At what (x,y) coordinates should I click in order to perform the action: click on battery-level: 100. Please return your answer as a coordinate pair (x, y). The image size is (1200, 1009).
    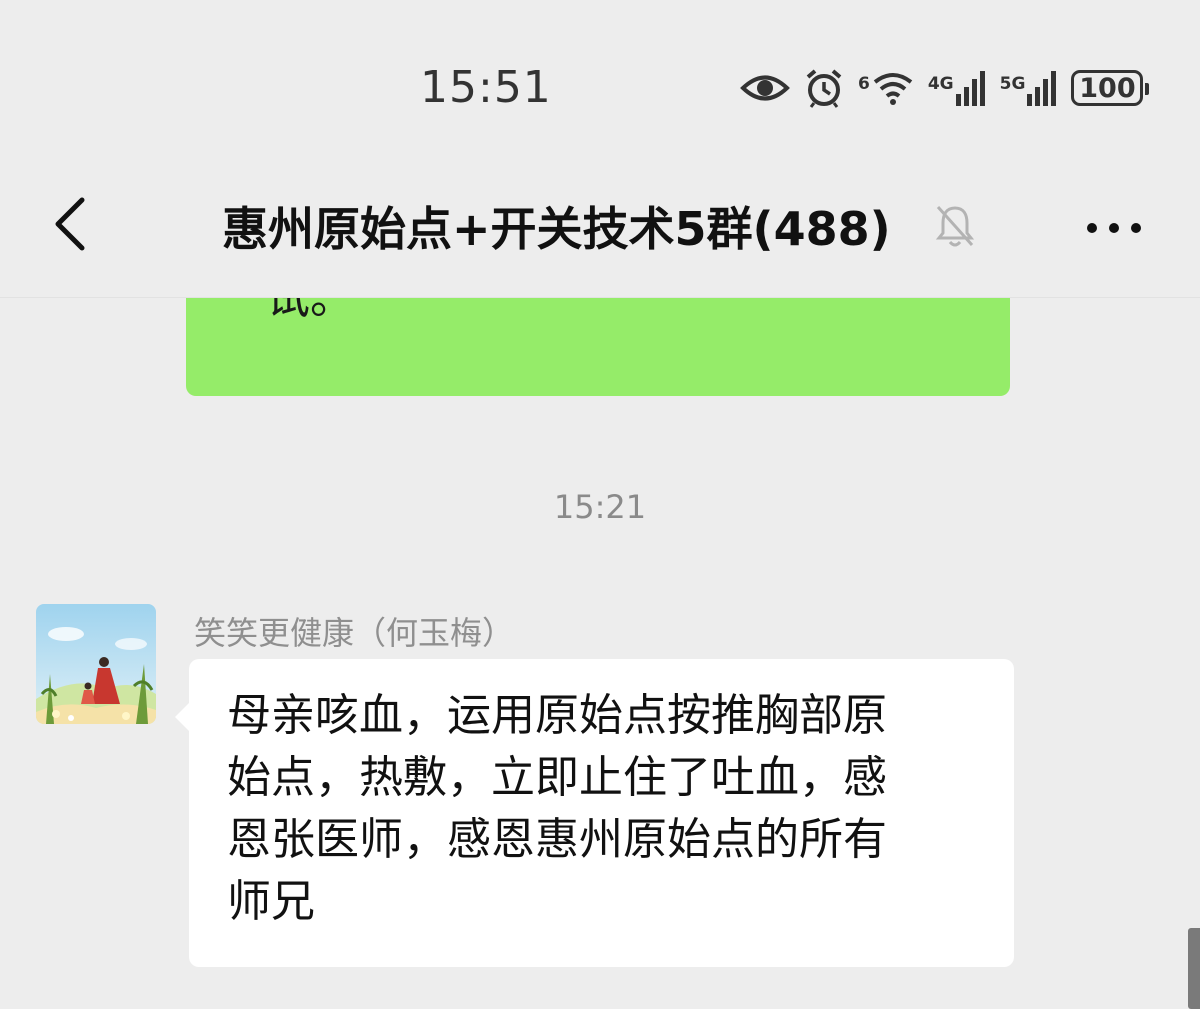
    Looking at the image, I should click on (1107, 88).